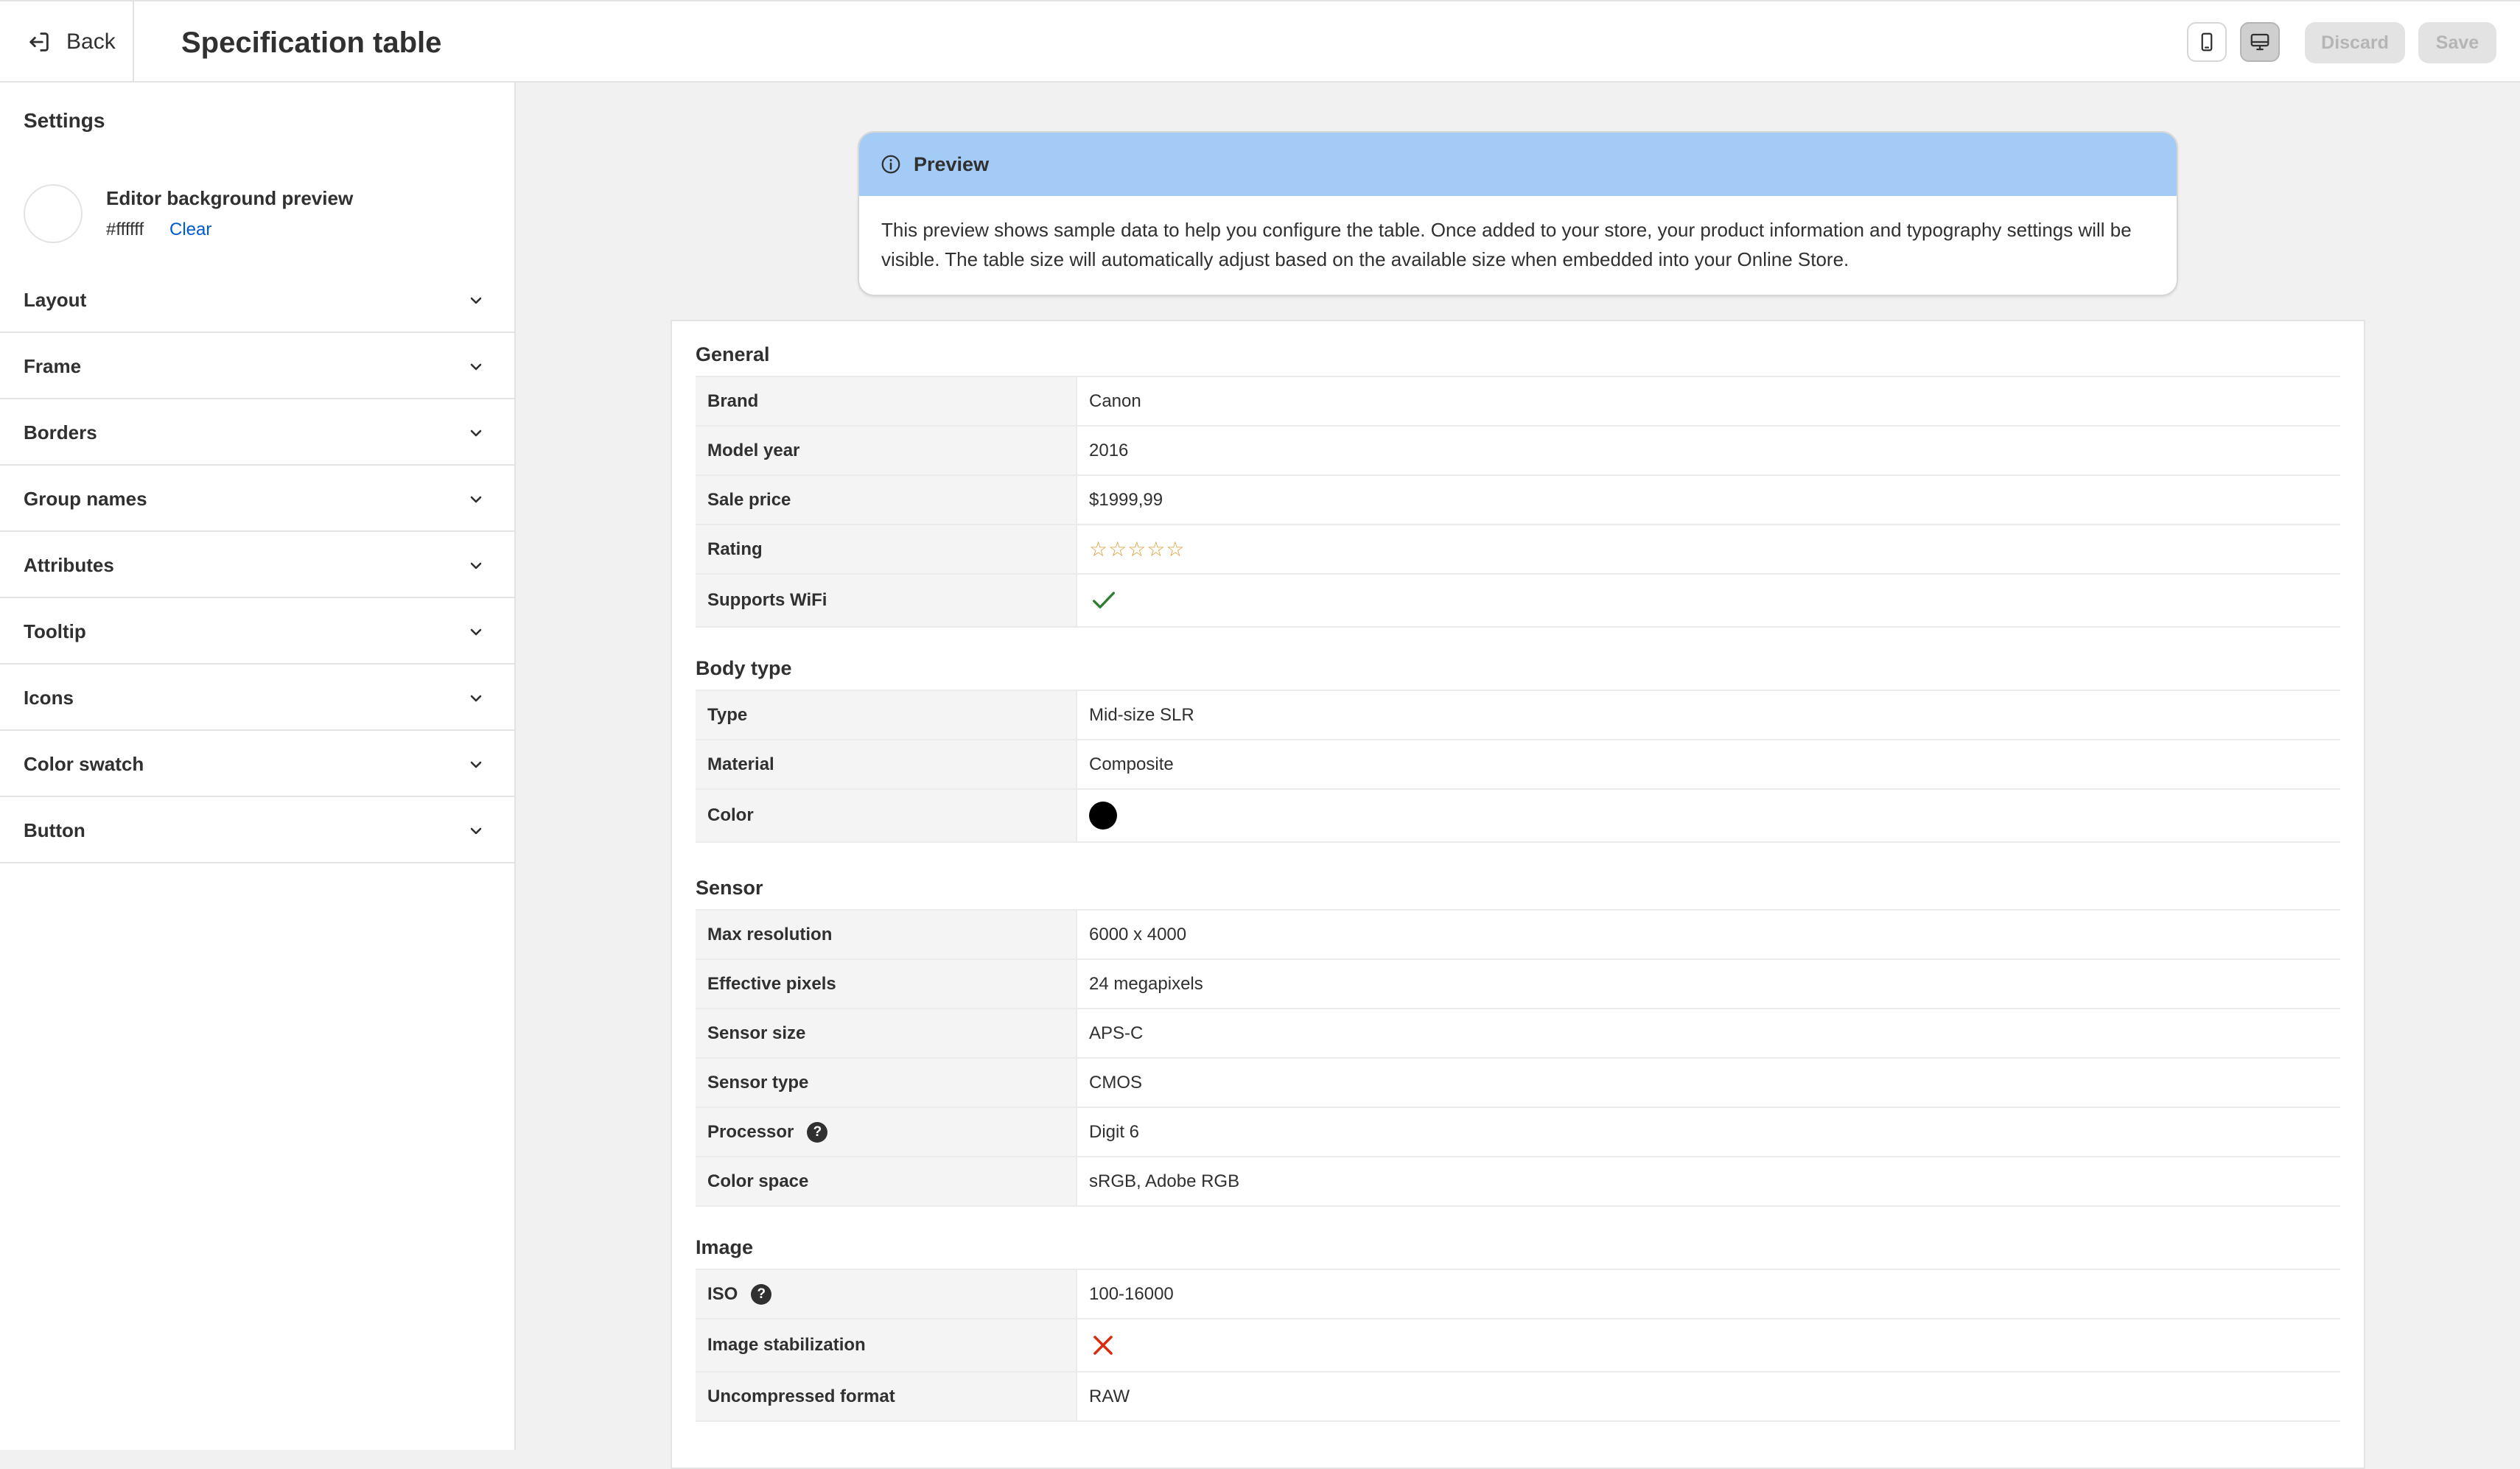  I want to click on info-icon, so click(891, 164).